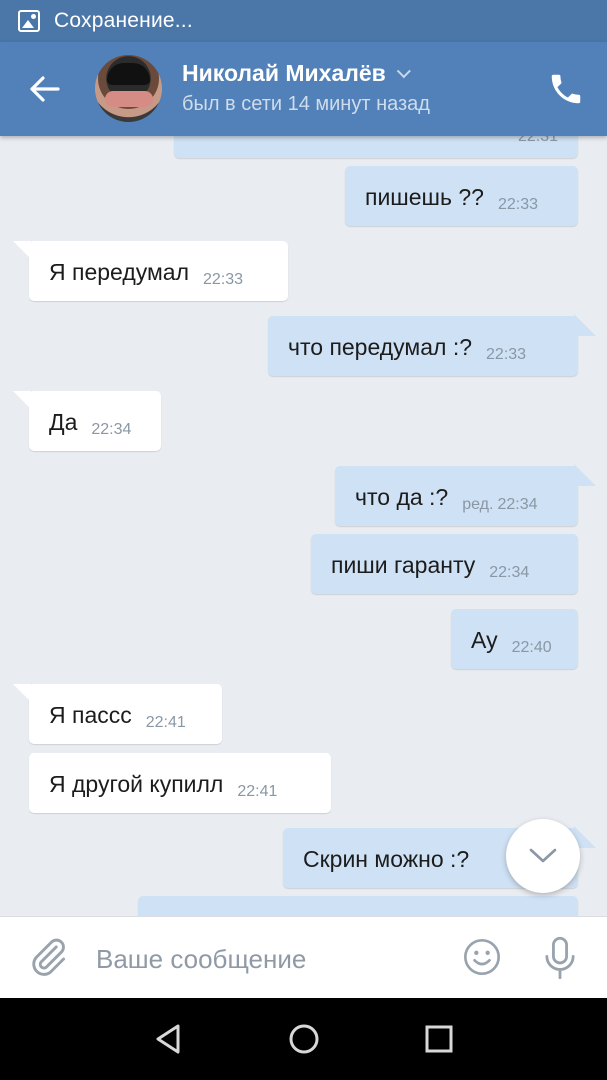 The height and width of the screenshot is (1080, 607). Describe the element at coordinates (358, 906) in the screenshot. I see `message-bubble` at that location.